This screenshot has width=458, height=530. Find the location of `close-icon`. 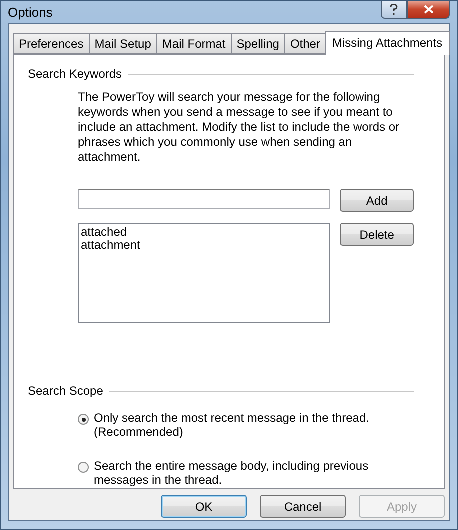

close-icon is located at coordinates (429, 9).